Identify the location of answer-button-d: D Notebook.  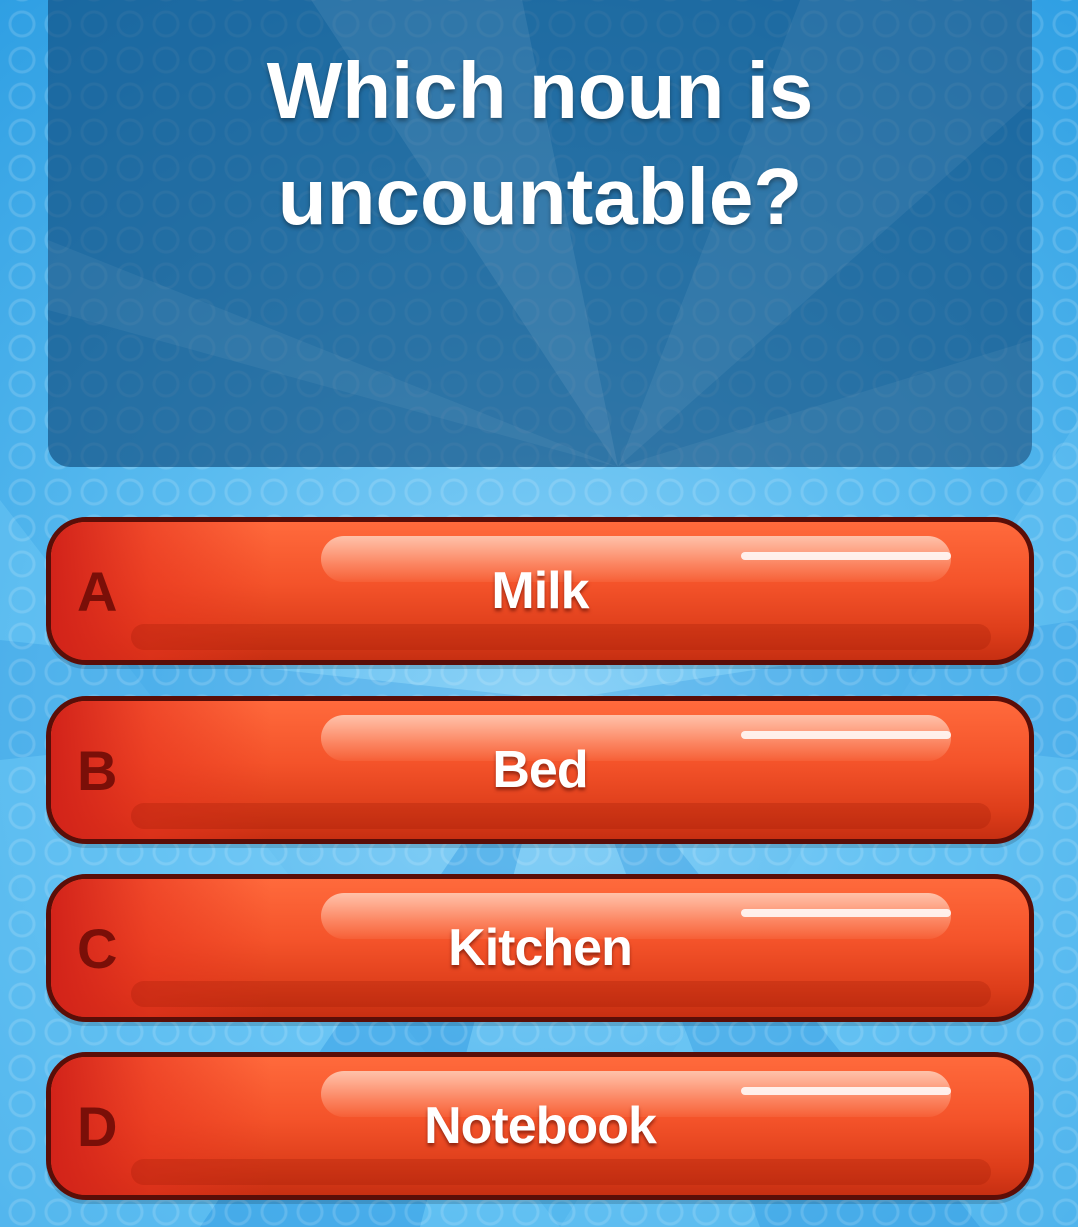
(540, 1126).